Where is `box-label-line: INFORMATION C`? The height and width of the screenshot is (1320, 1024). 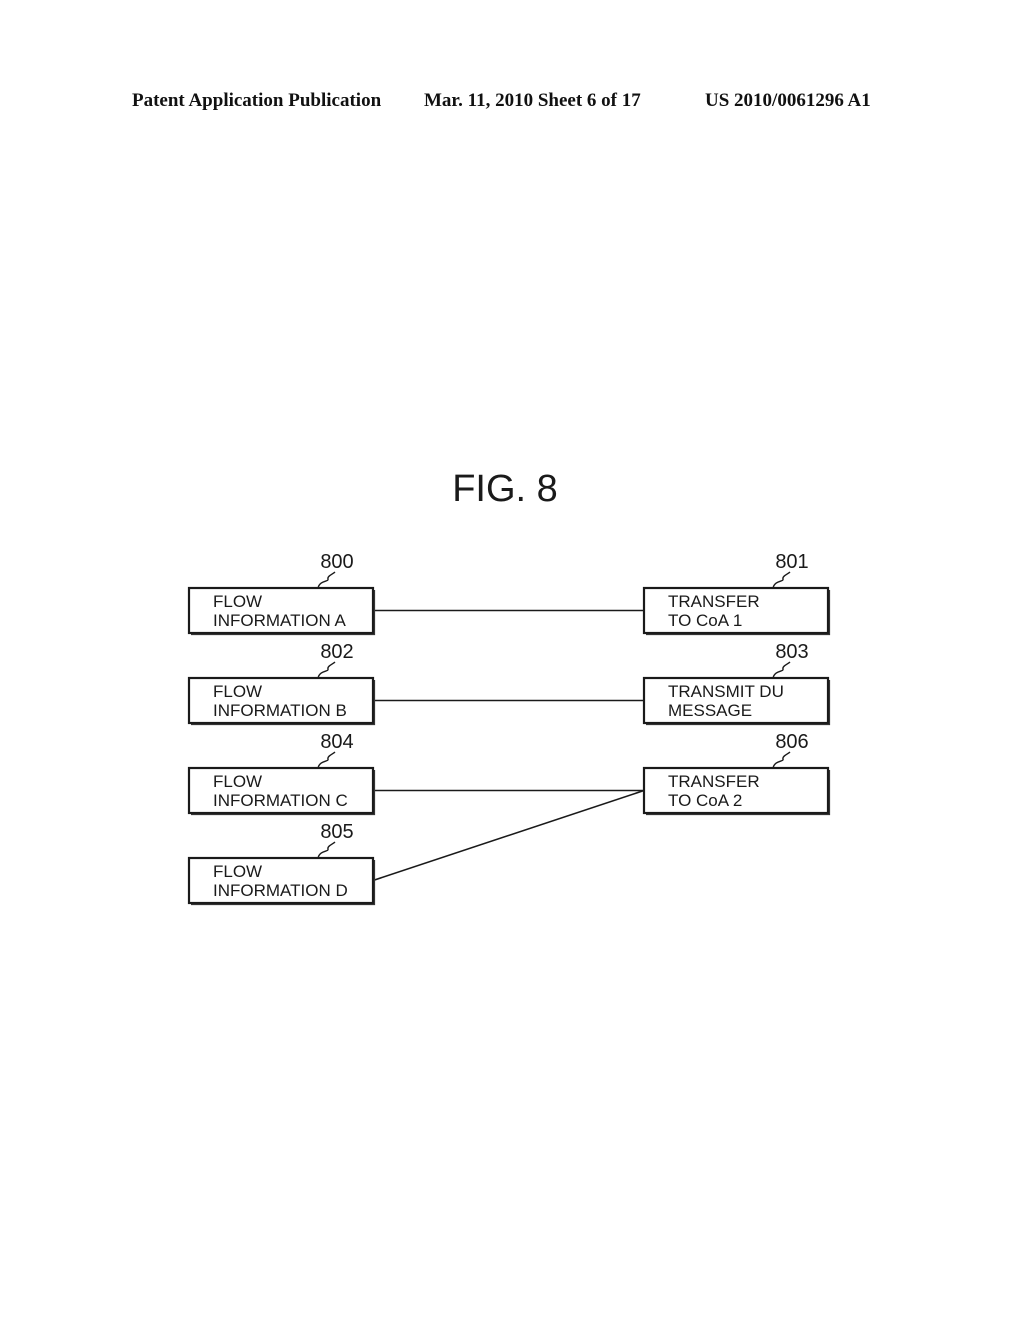
box-label-line: INFORMATION C is located at coordinates (280, 800).